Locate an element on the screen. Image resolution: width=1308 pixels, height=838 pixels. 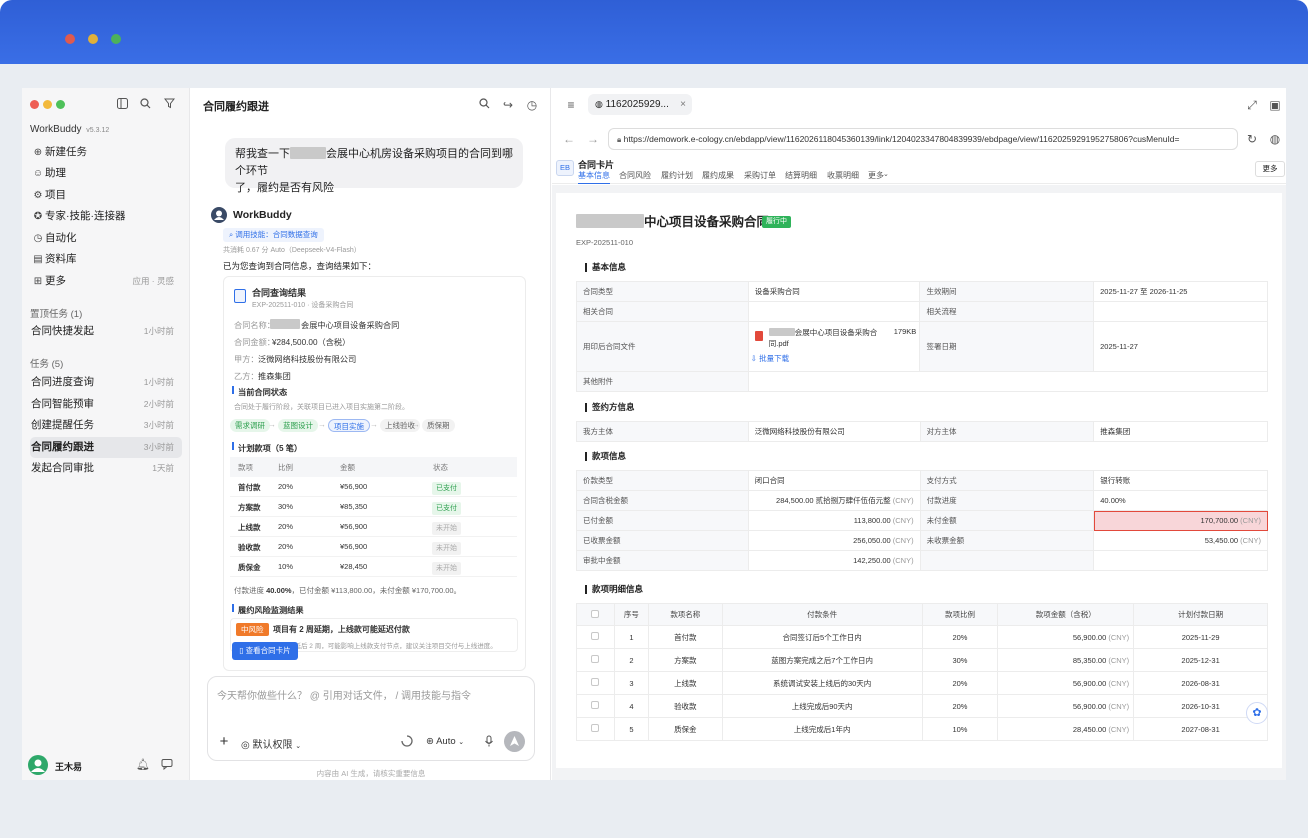
nav-item-0: ⊕ 新建任务 is located at coordinates (106, 152).